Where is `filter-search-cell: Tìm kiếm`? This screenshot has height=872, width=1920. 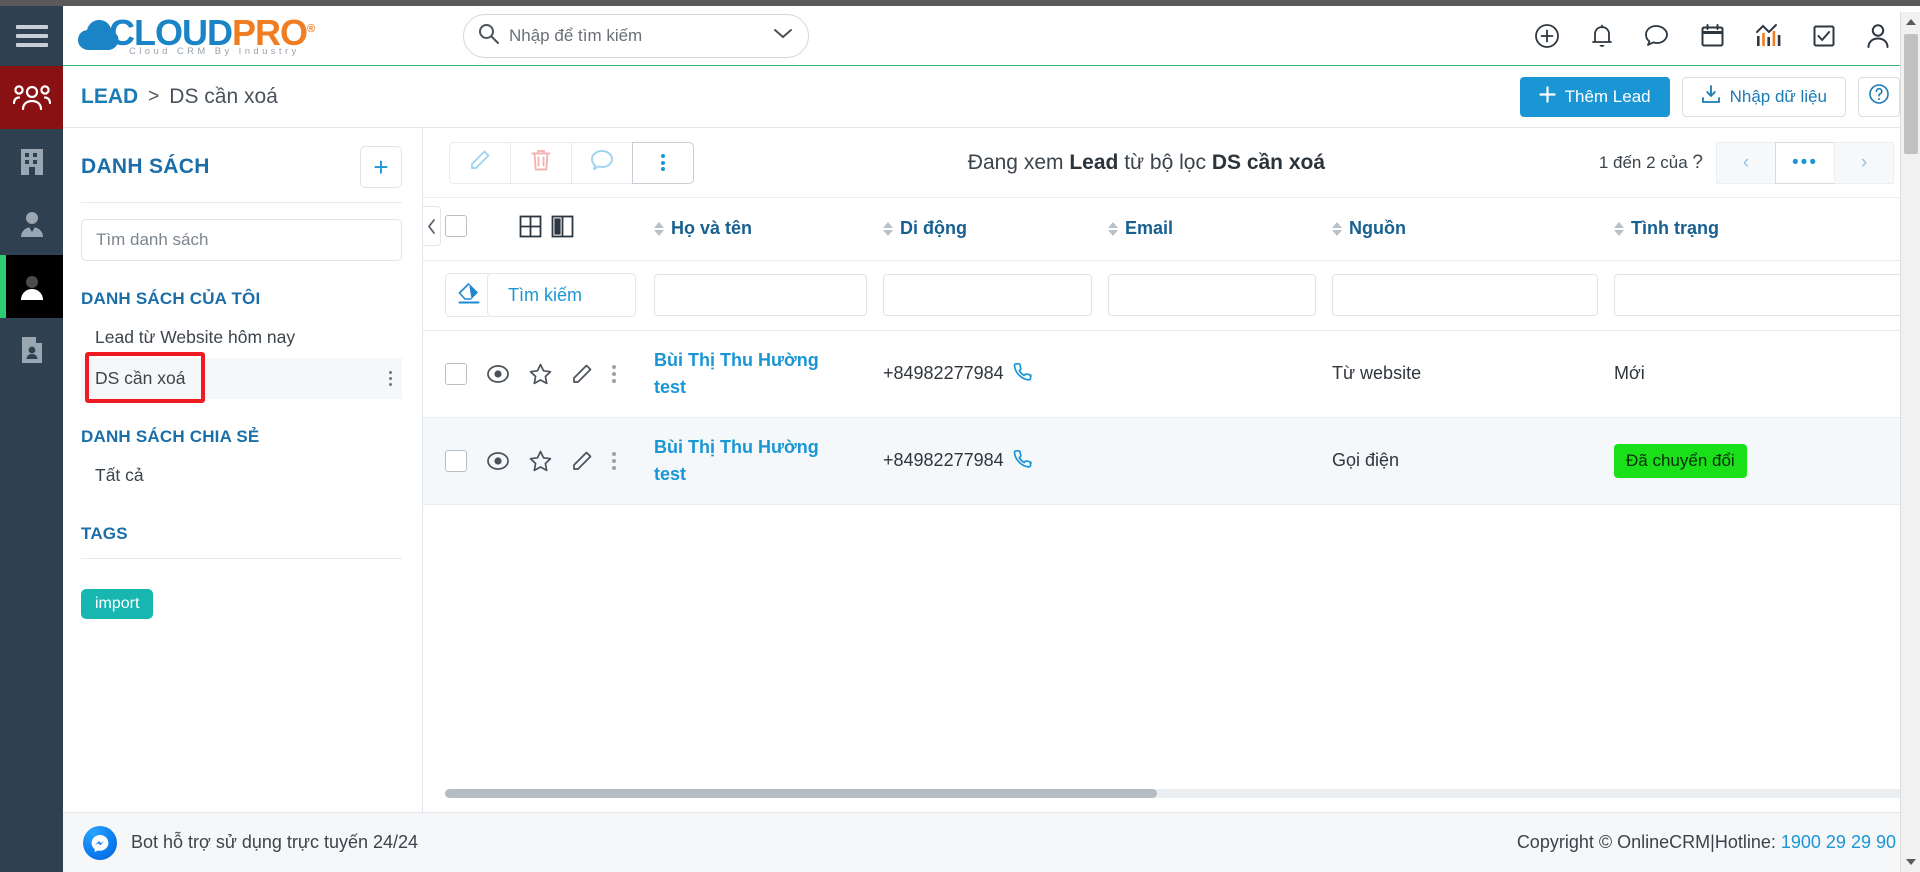
filter-search-cell: Tìm kiếm is located at coordinates (565, 295).